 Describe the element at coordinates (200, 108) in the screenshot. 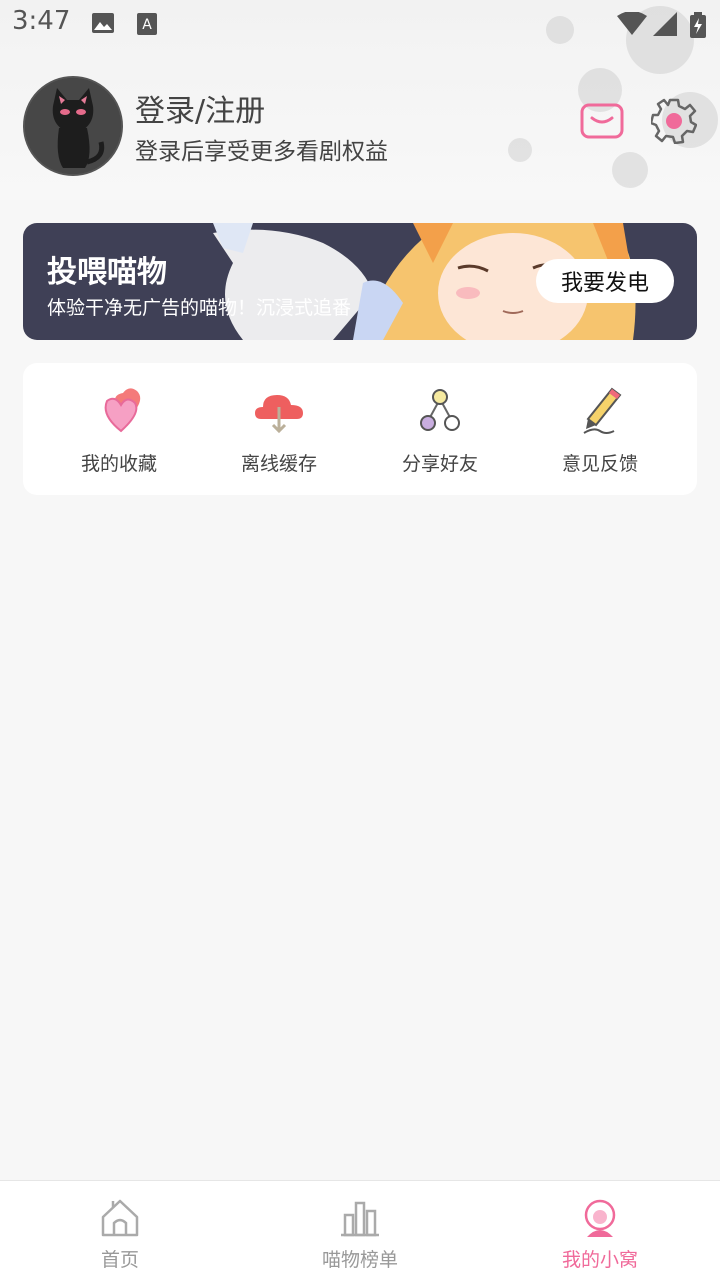

I see `login-register-link: 登录/注册` at that location.